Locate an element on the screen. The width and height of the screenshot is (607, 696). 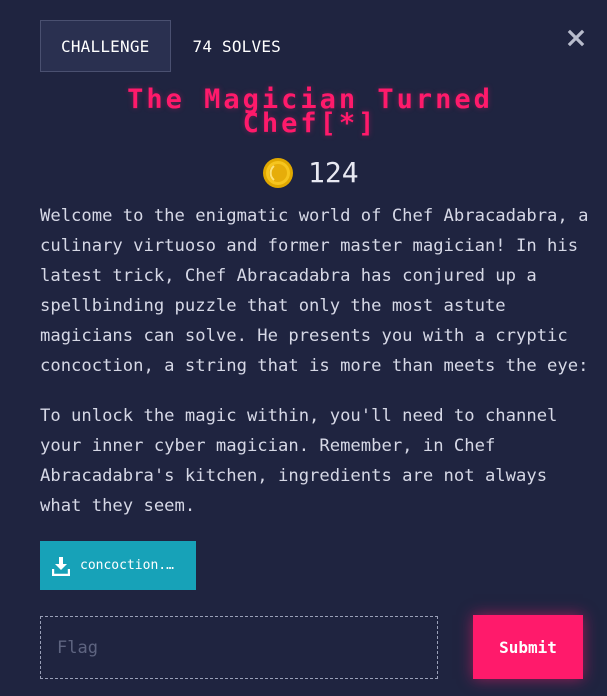
challenge-title: The Magician Turned Chef[*] is located at coordinates (303, 112).